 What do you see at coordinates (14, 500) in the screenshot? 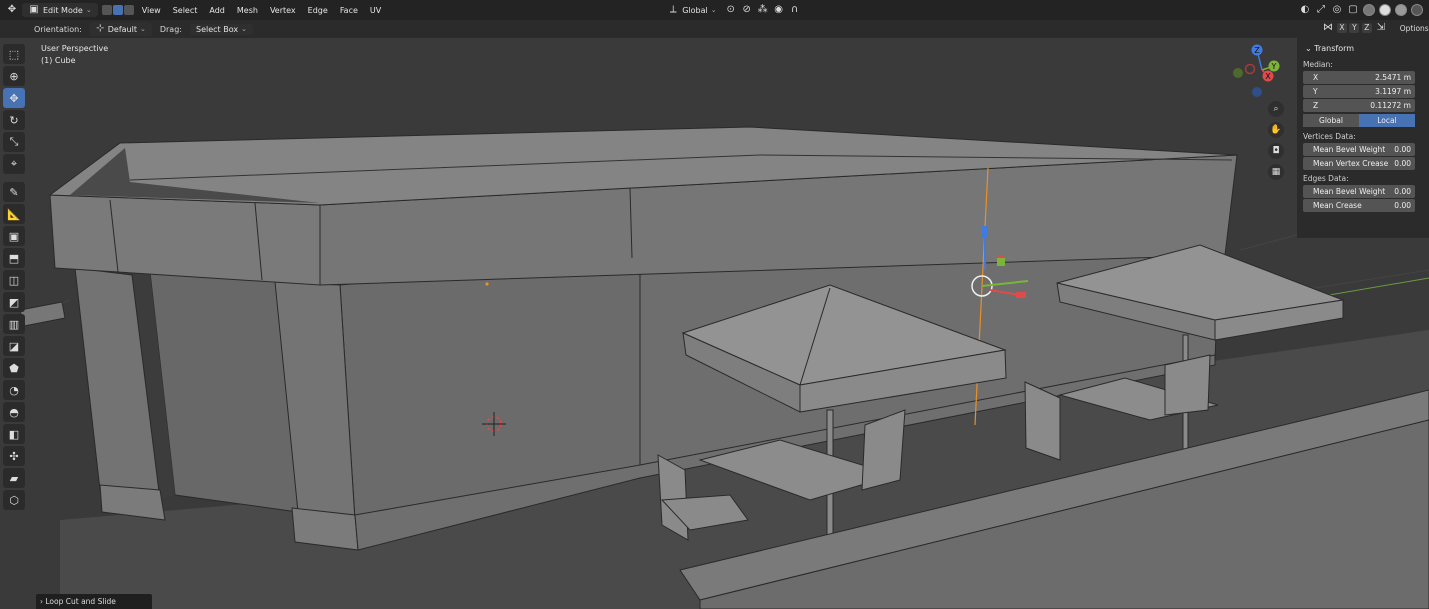
I see `rip-region-icon: ⬡` at bounding box center [14, 500].